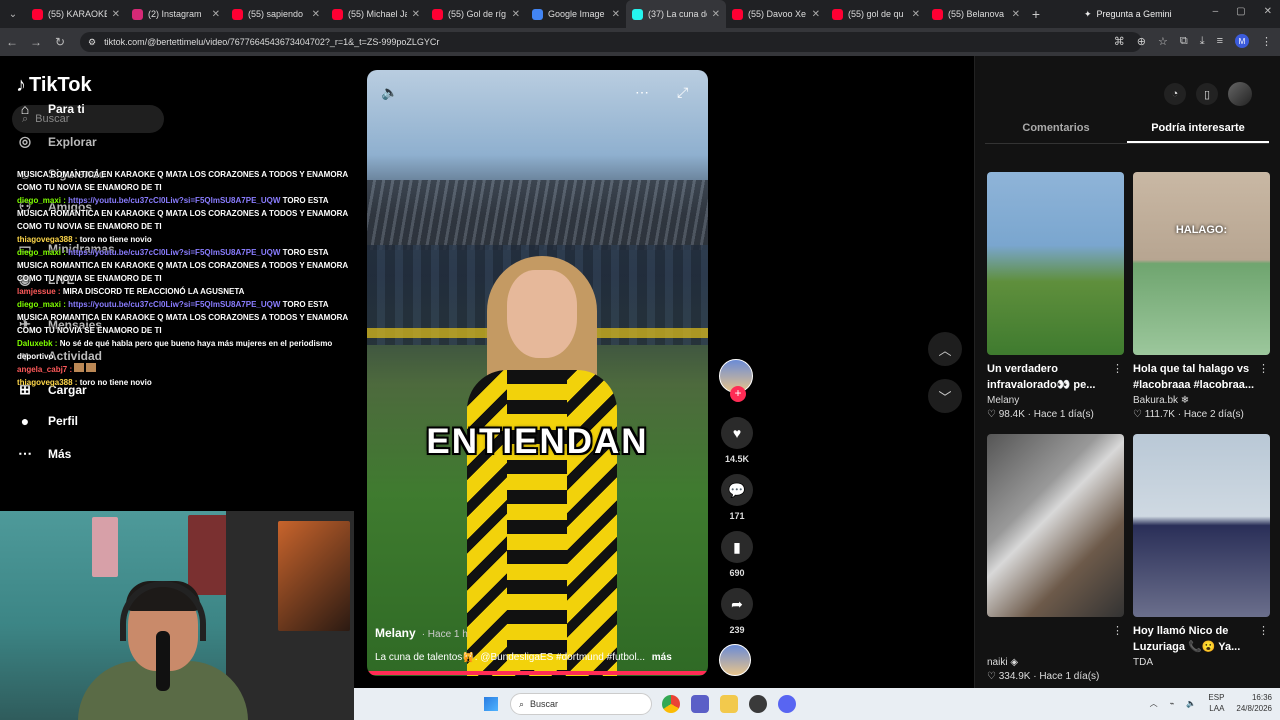 This screenshot has width=1280, height=720. What do you see at coordinates (671, 704) in the screenshot?
I see `chrome-icon` at bounding box center [671, 704].